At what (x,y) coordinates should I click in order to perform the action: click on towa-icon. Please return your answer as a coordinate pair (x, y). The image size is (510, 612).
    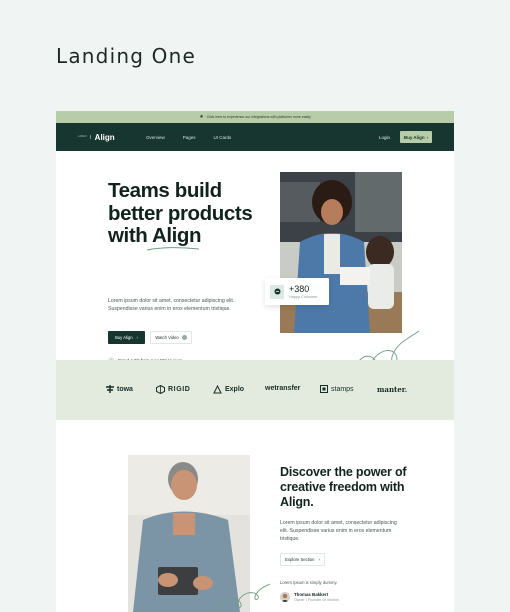
    Looking at the image, I should click on (110, 389).